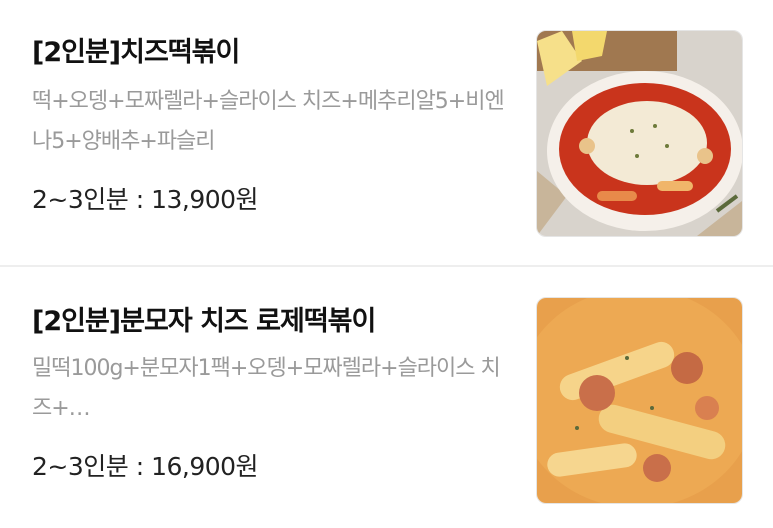 The height and width of the screenshot is (528, 773). I want to click on item-title: [2인분]분모자 치즈 로제떡볶이, so click(204, 321).